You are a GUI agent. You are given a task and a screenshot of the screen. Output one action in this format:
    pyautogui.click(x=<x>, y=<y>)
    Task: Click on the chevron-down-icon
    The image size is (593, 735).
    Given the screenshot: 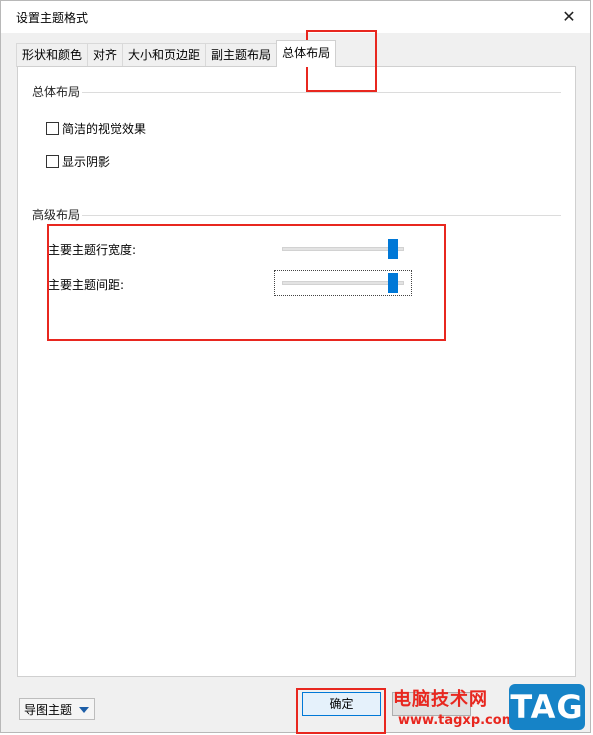 What is the action you would take?
    pyautogui.click(x=84, y=710)
    